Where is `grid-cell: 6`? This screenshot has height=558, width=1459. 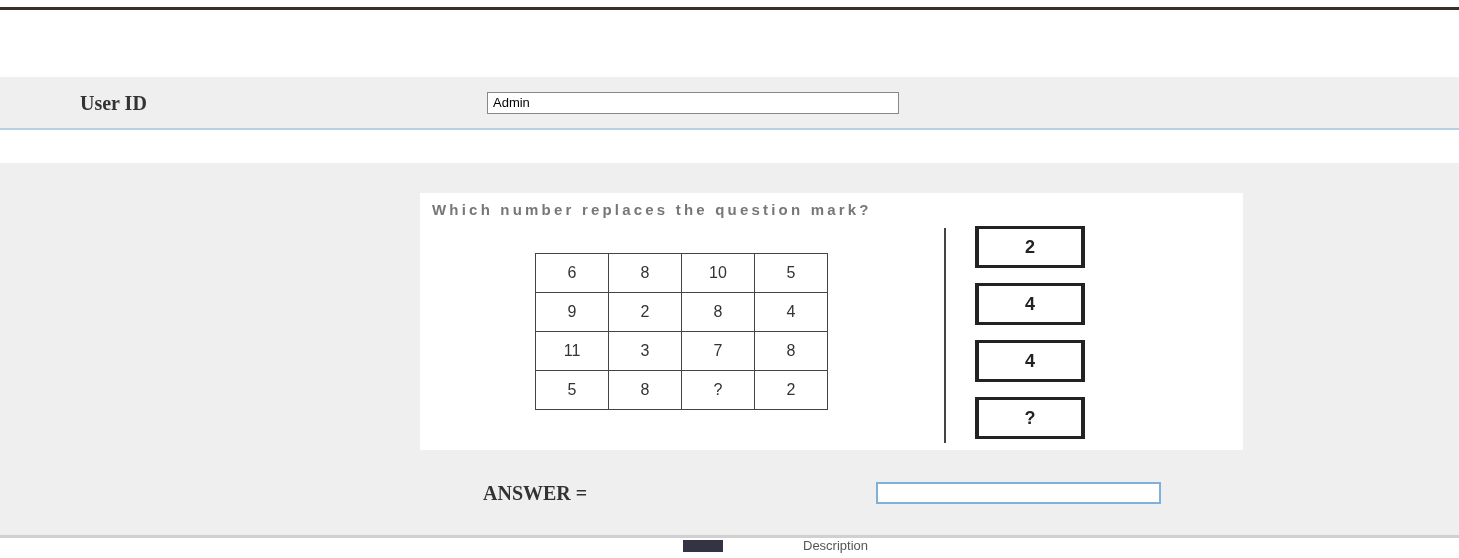 grid-cell: 6 is located at coordinates (572, 273).